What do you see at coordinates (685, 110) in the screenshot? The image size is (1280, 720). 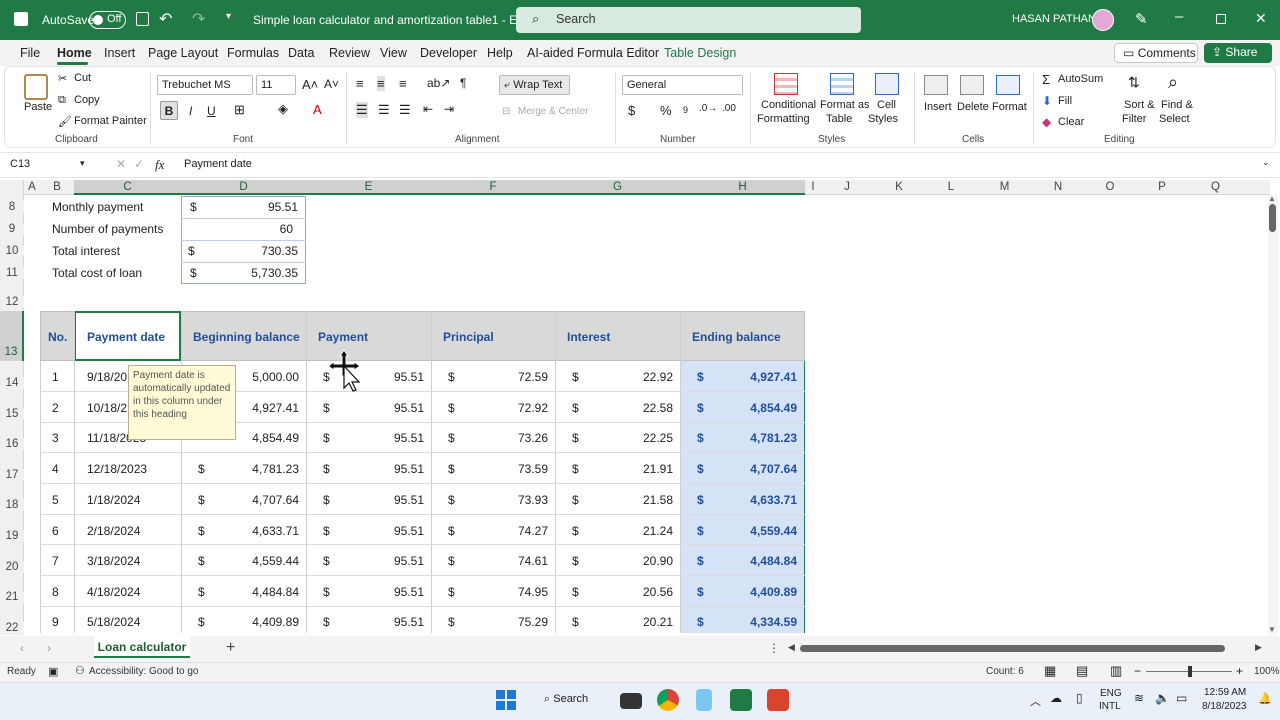 I see `comma-style-icon: 9` at bounding box center [685, 110].